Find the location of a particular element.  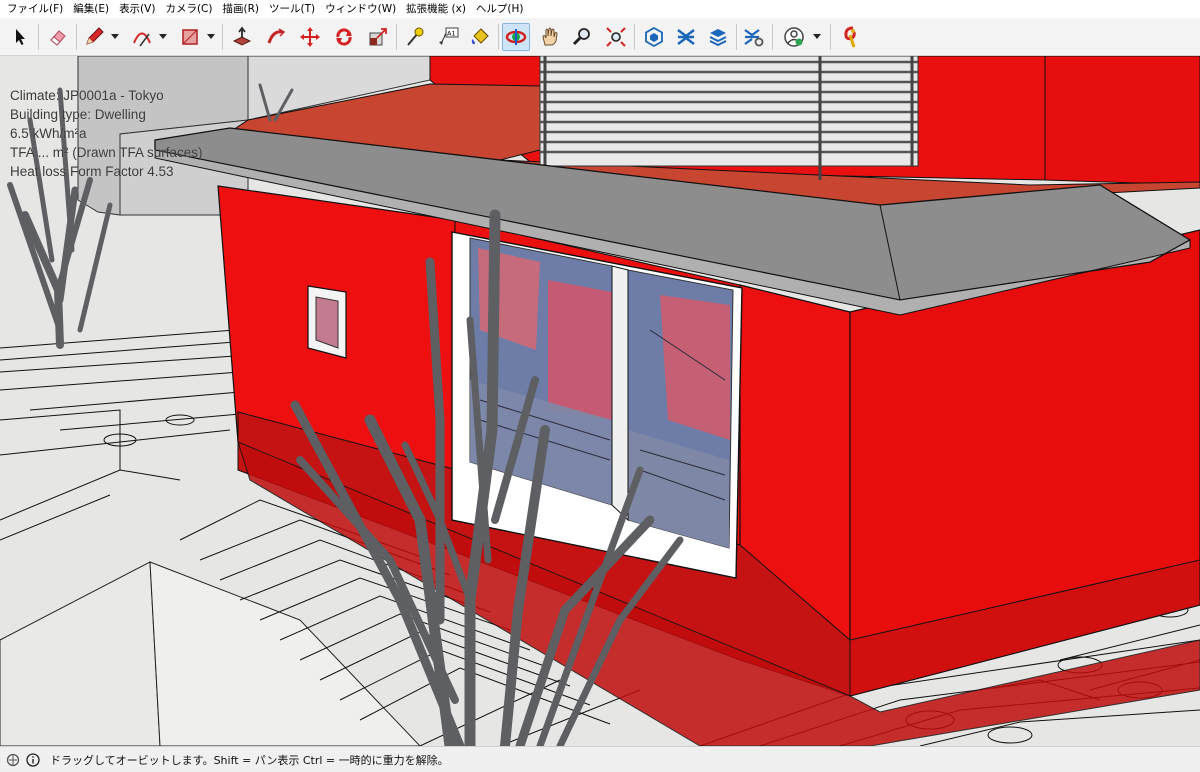

account-icon is located at coordinates (794, 37).